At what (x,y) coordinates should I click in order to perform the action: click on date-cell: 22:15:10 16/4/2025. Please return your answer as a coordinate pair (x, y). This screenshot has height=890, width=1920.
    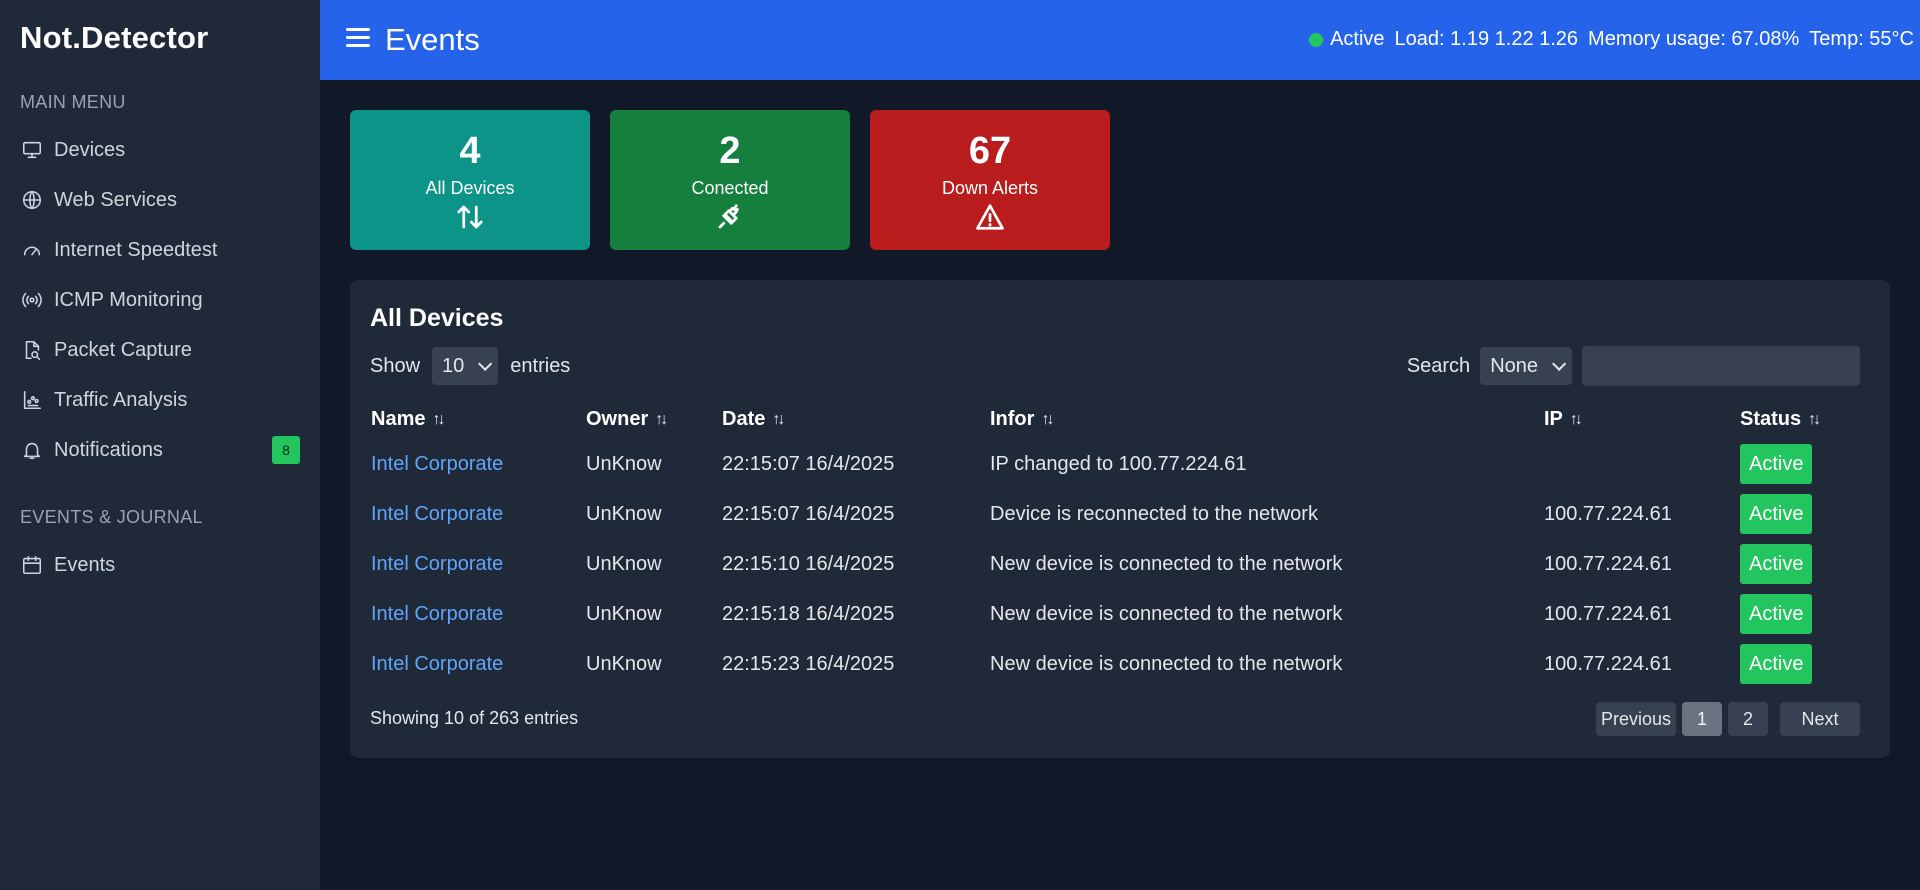
    Looking at the image, I should click on (808, 563).